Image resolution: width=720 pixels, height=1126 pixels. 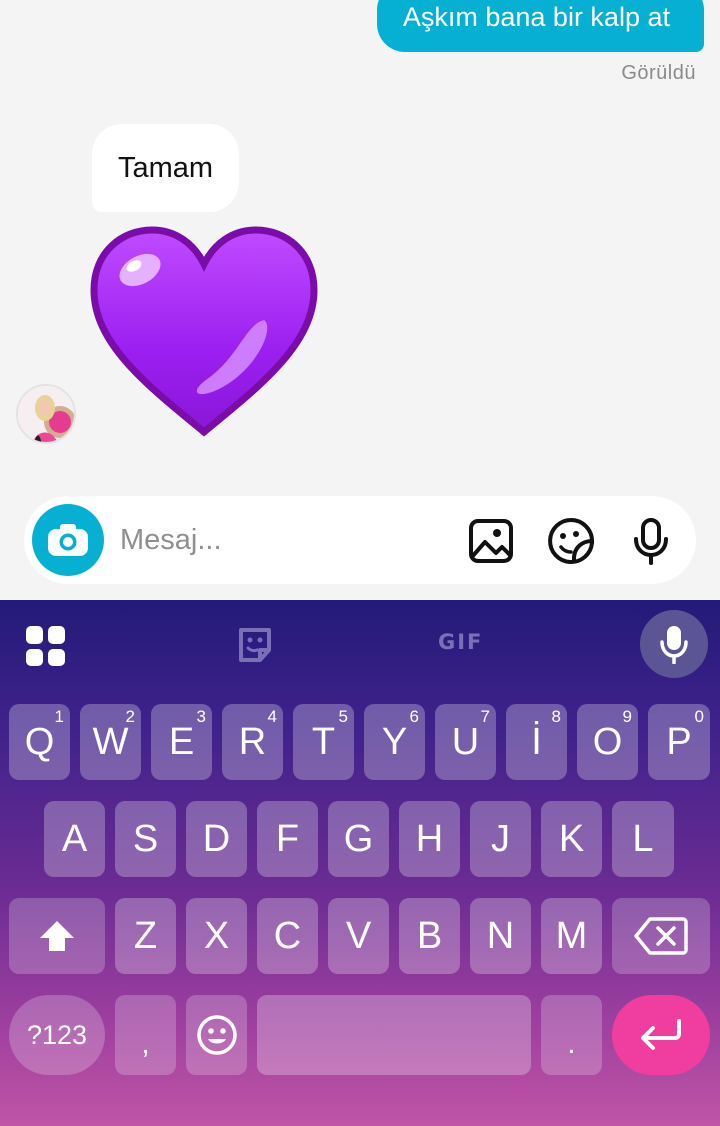 I want to click on key-label: B, so click(x=429, y=935).